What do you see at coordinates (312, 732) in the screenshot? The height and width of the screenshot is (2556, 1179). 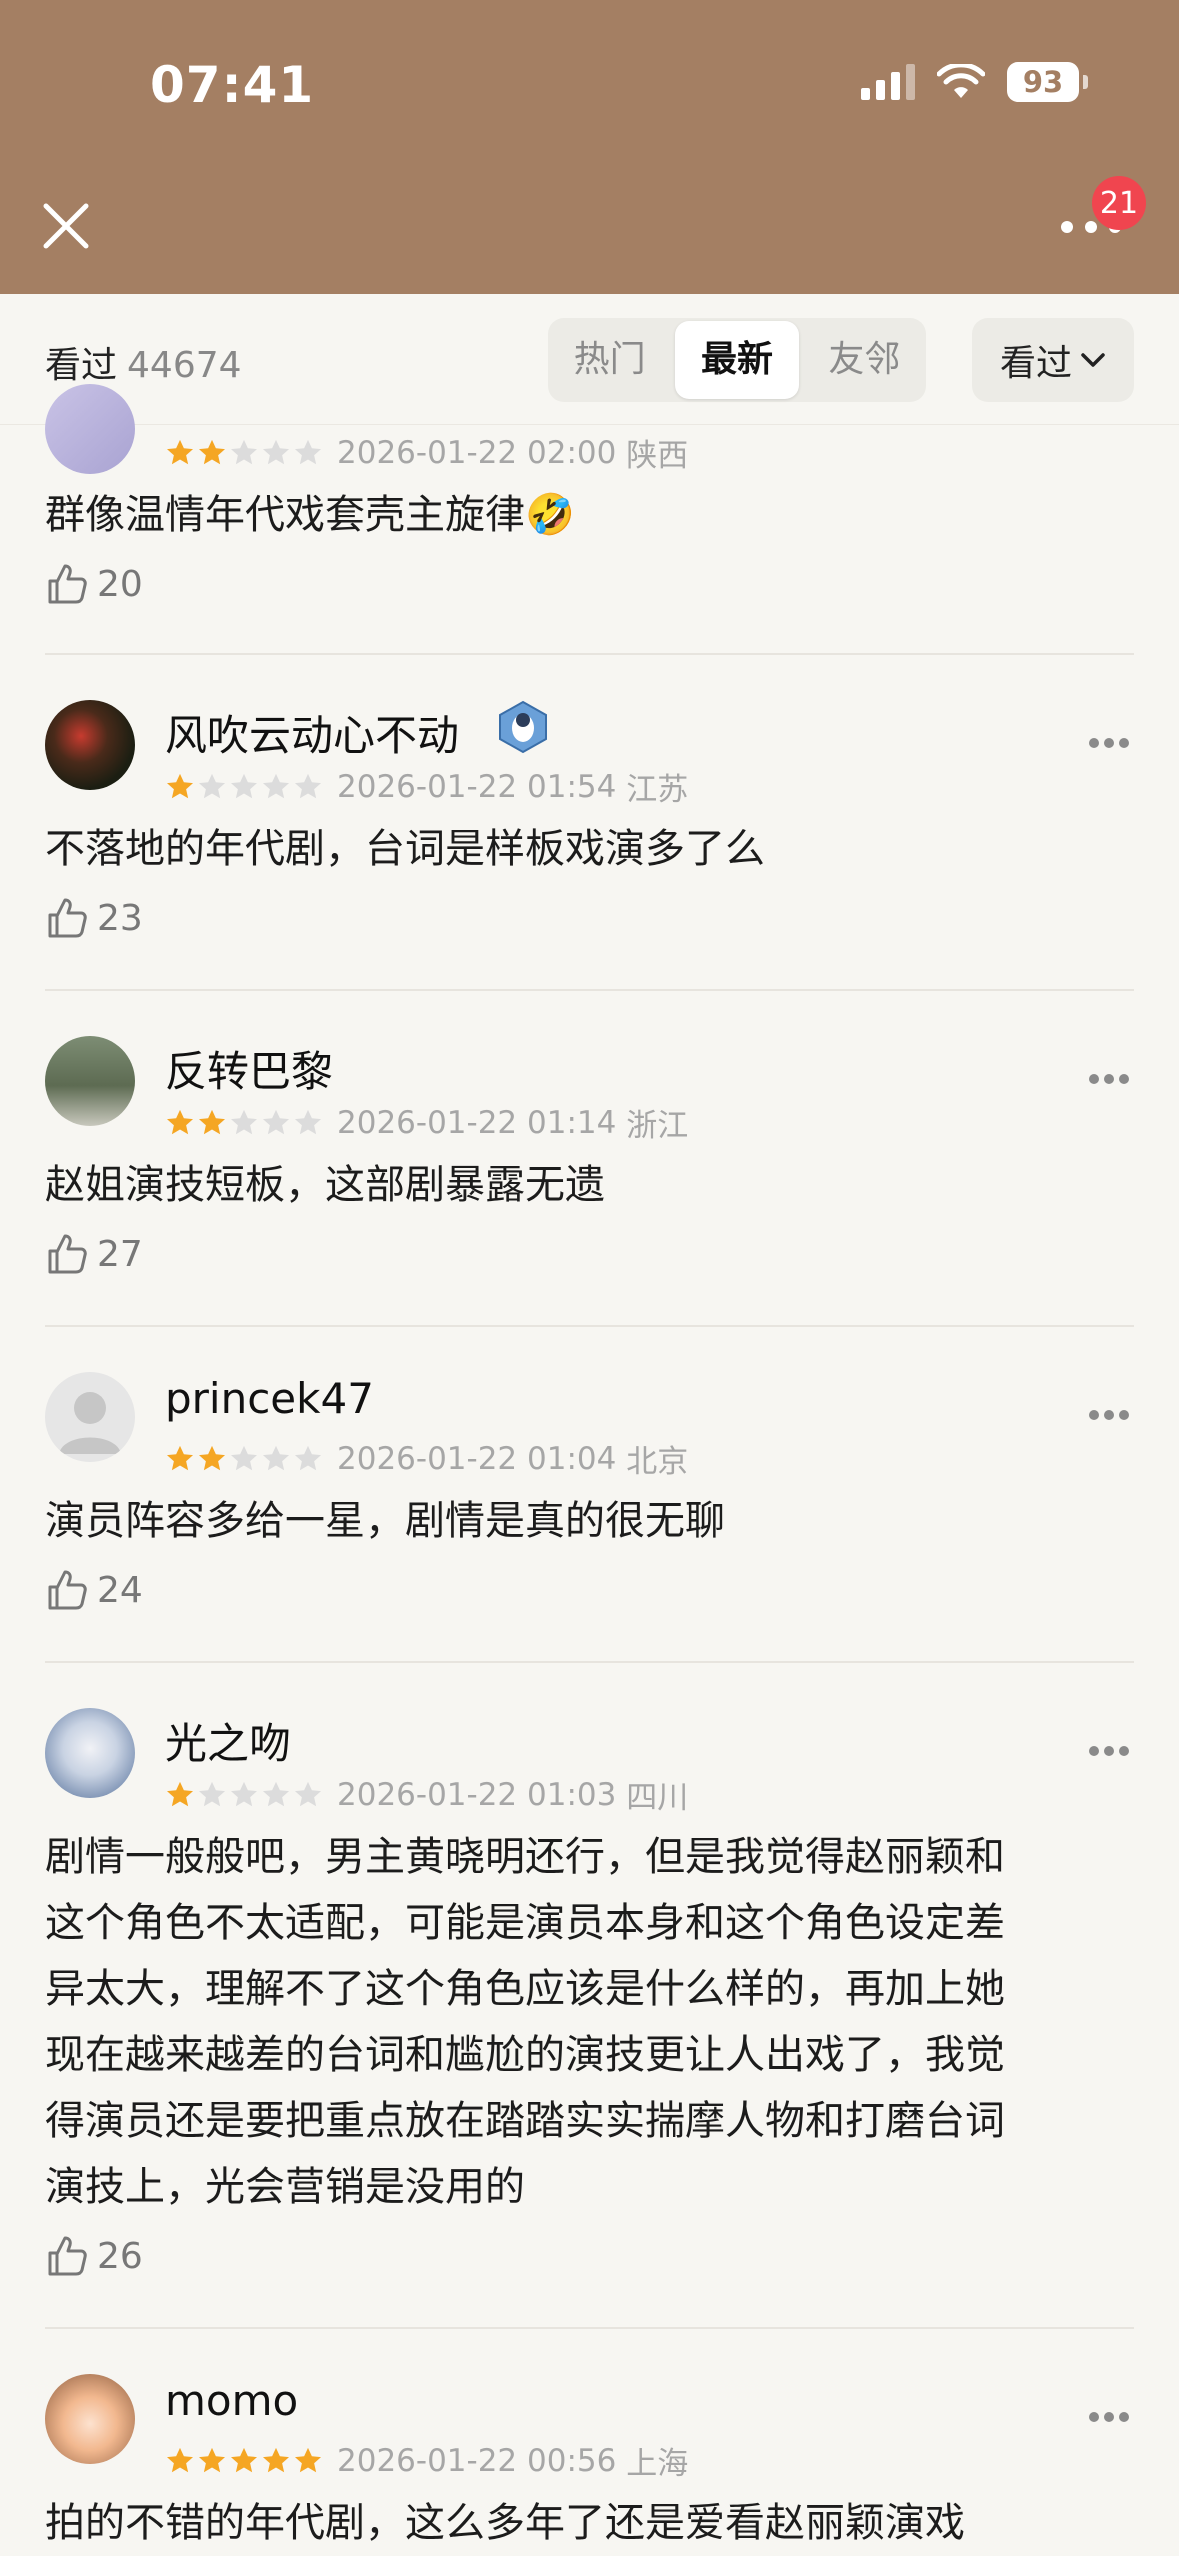 I see `username: 风吹云动心不动` at bounding box center [312, 732].